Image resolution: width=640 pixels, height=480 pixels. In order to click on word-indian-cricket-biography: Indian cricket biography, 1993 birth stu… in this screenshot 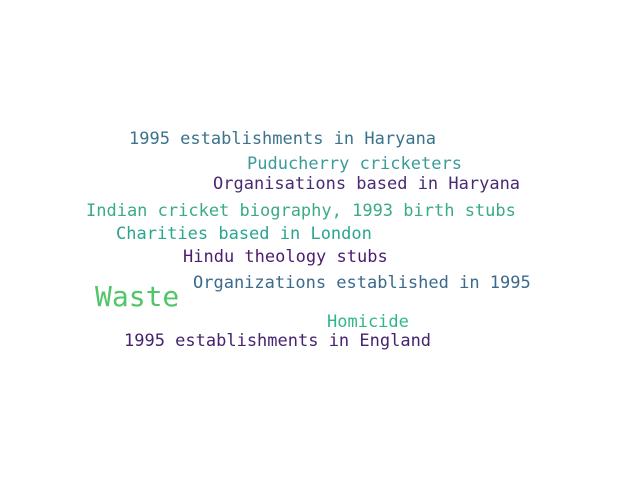, I will do `click(301, 211)`.